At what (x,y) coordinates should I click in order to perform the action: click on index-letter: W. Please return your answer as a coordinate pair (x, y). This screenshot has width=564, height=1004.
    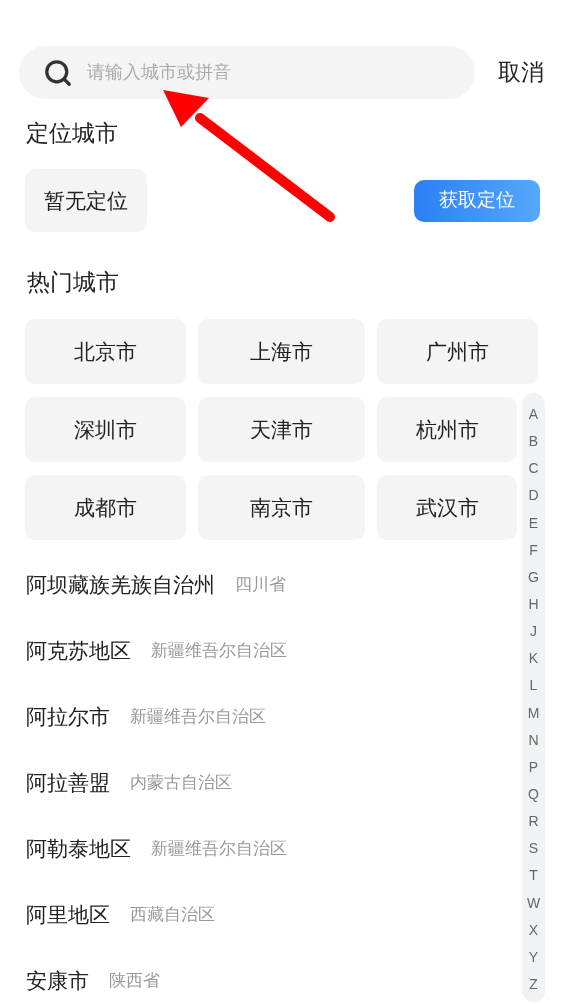
    Looking at the image, I should click on (533, 907).